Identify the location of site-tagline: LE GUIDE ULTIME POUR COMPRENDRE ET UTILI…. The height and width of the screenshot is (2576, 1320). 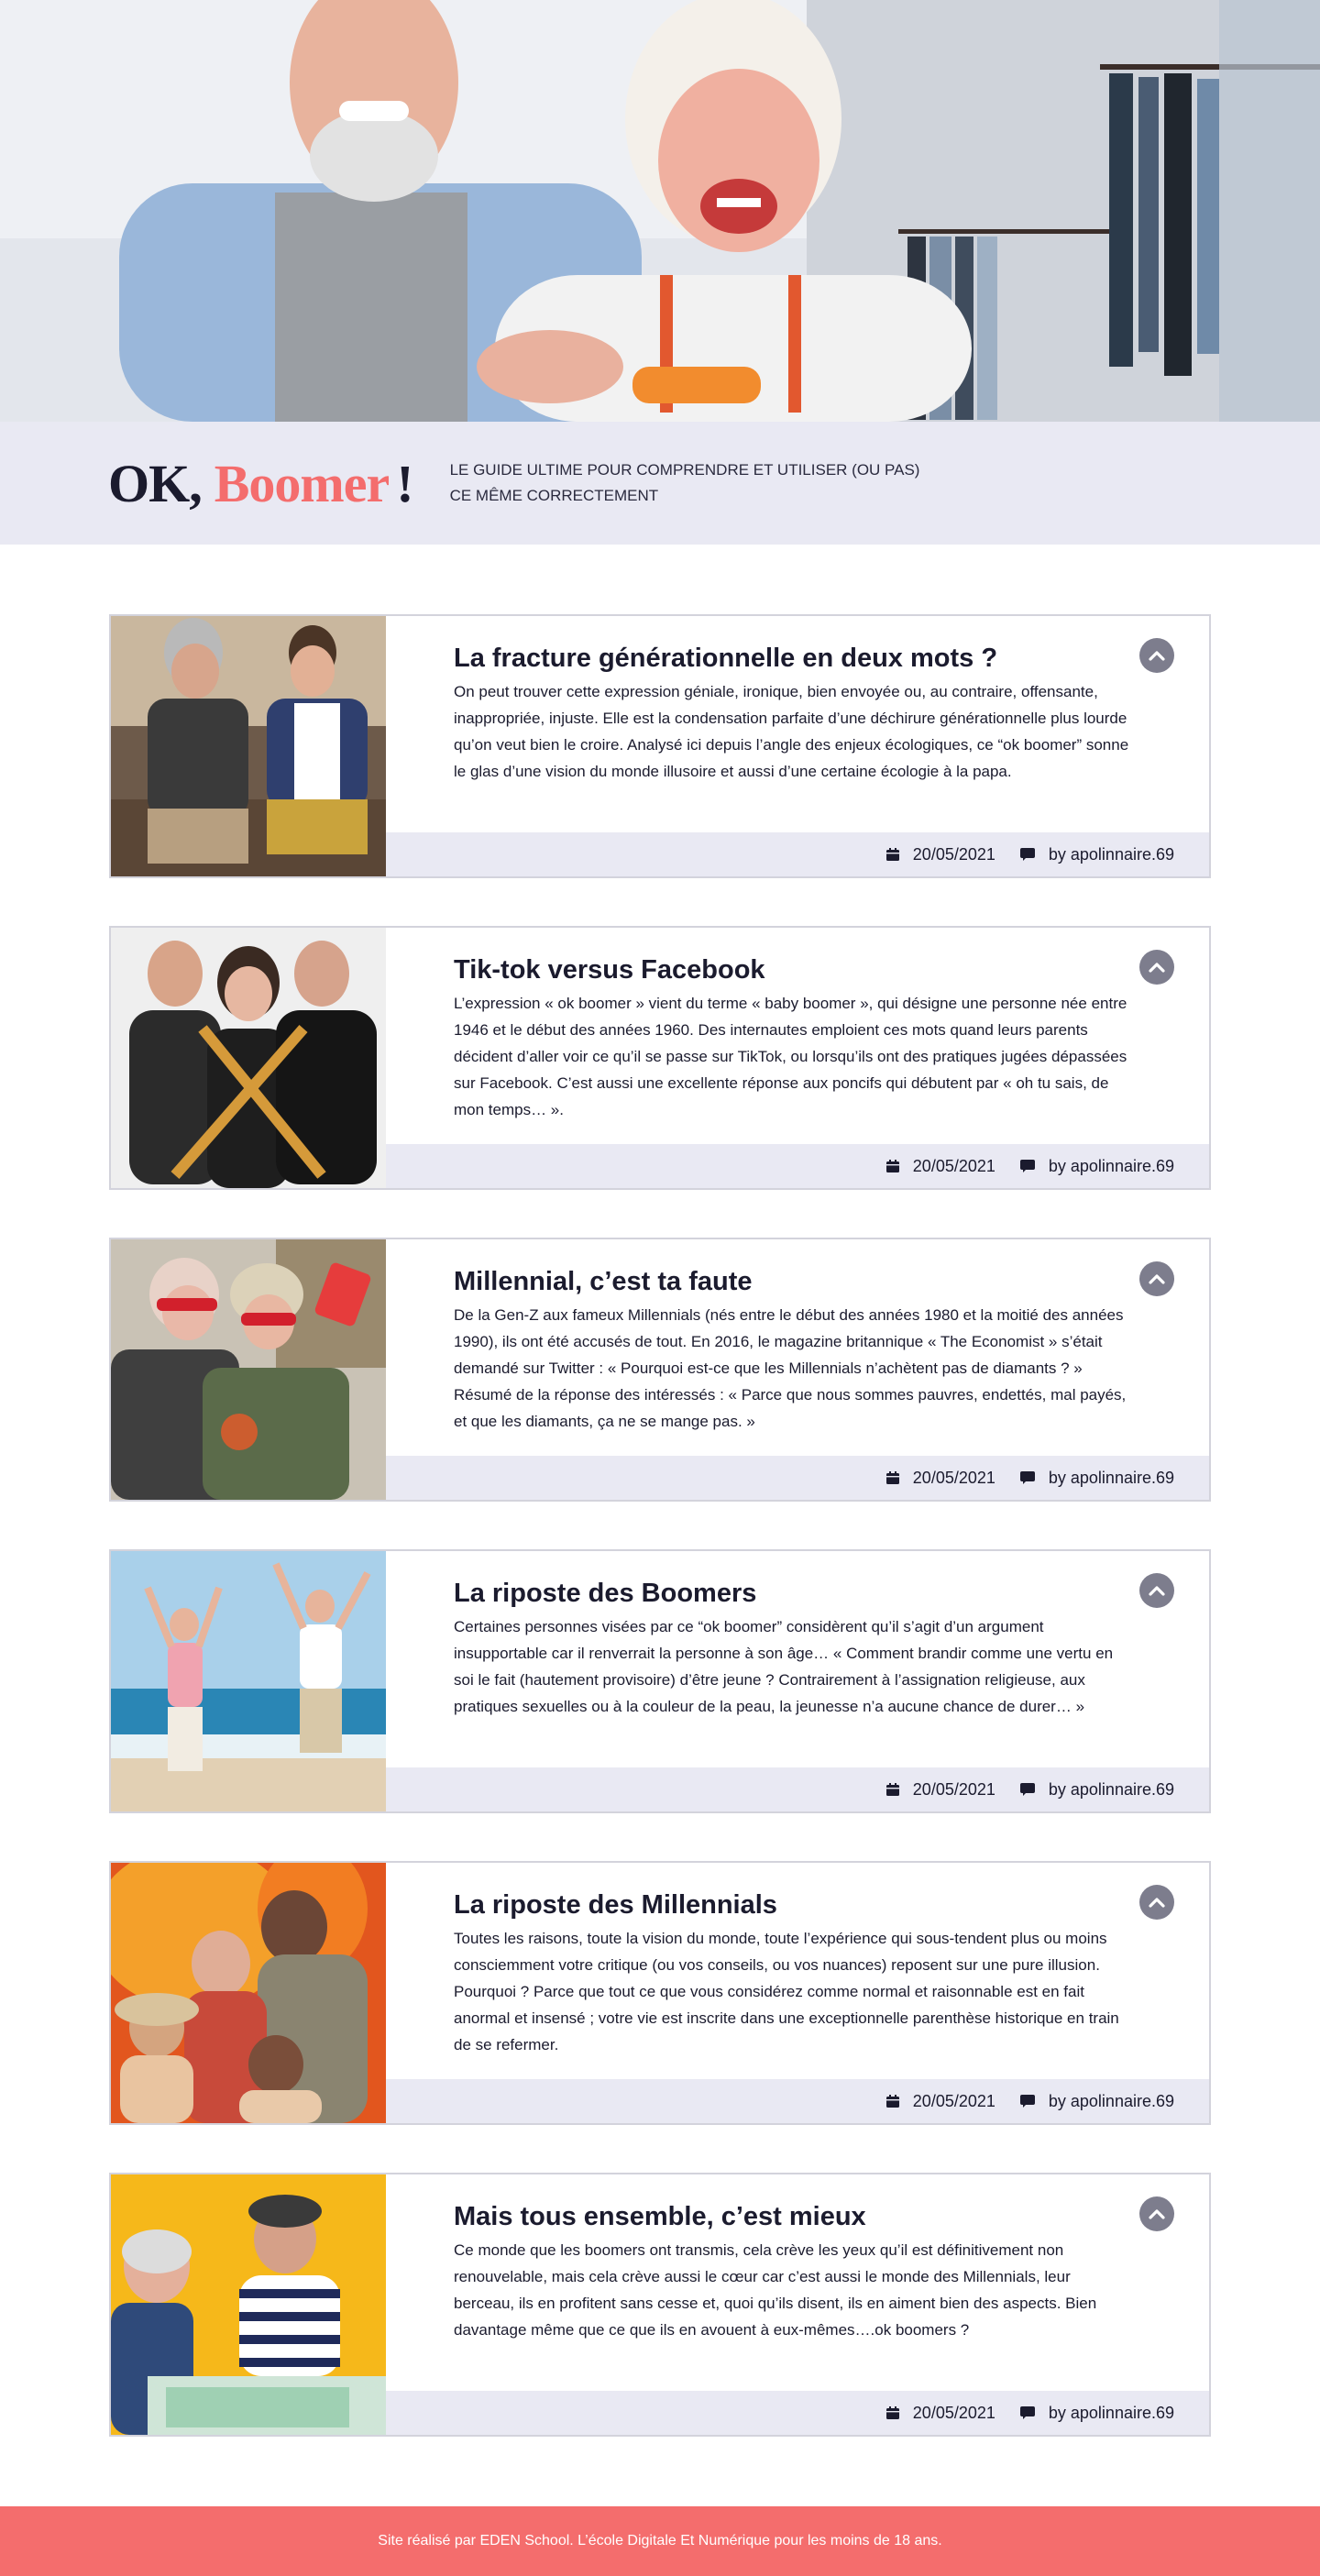
(684, 483).